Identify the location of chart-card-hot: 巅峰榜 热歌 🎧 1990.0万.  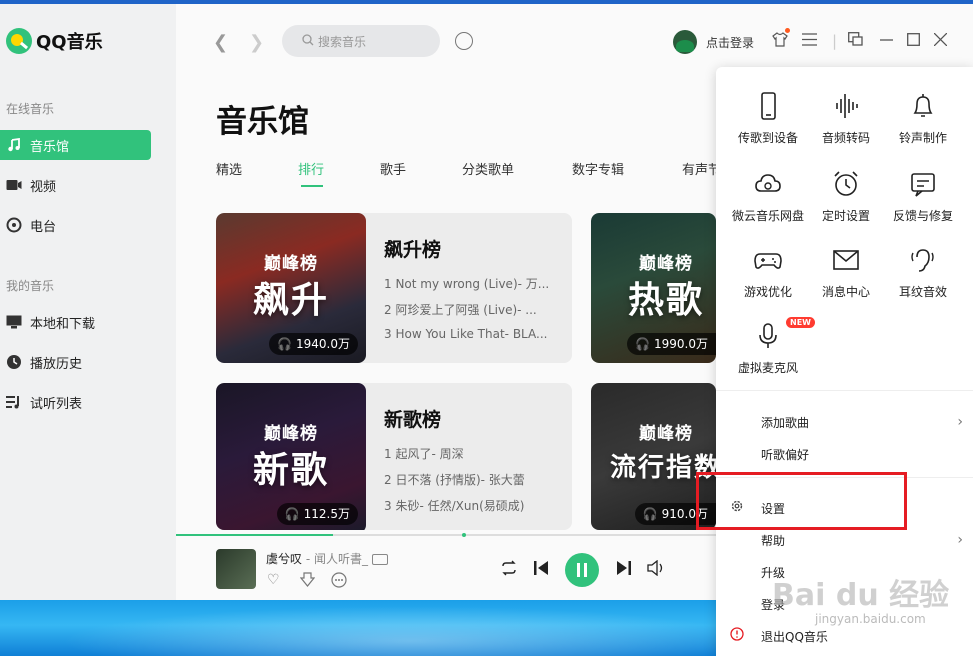
(653, 288).